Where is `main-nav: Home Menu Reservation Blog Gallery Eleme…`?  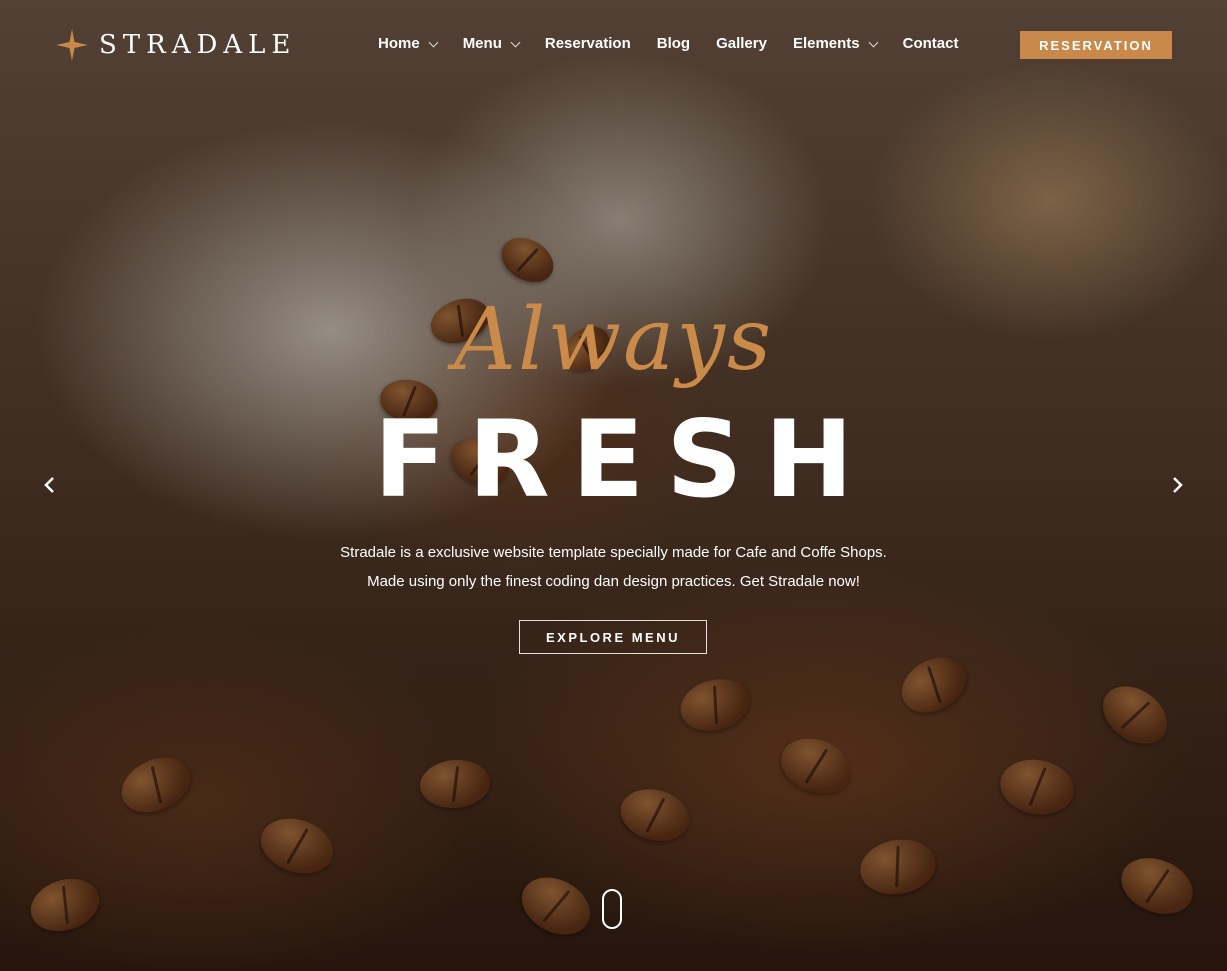
main-nav: Home Menu Reservation Blog Gallery Eleme… is located at coordinates (681, 43).